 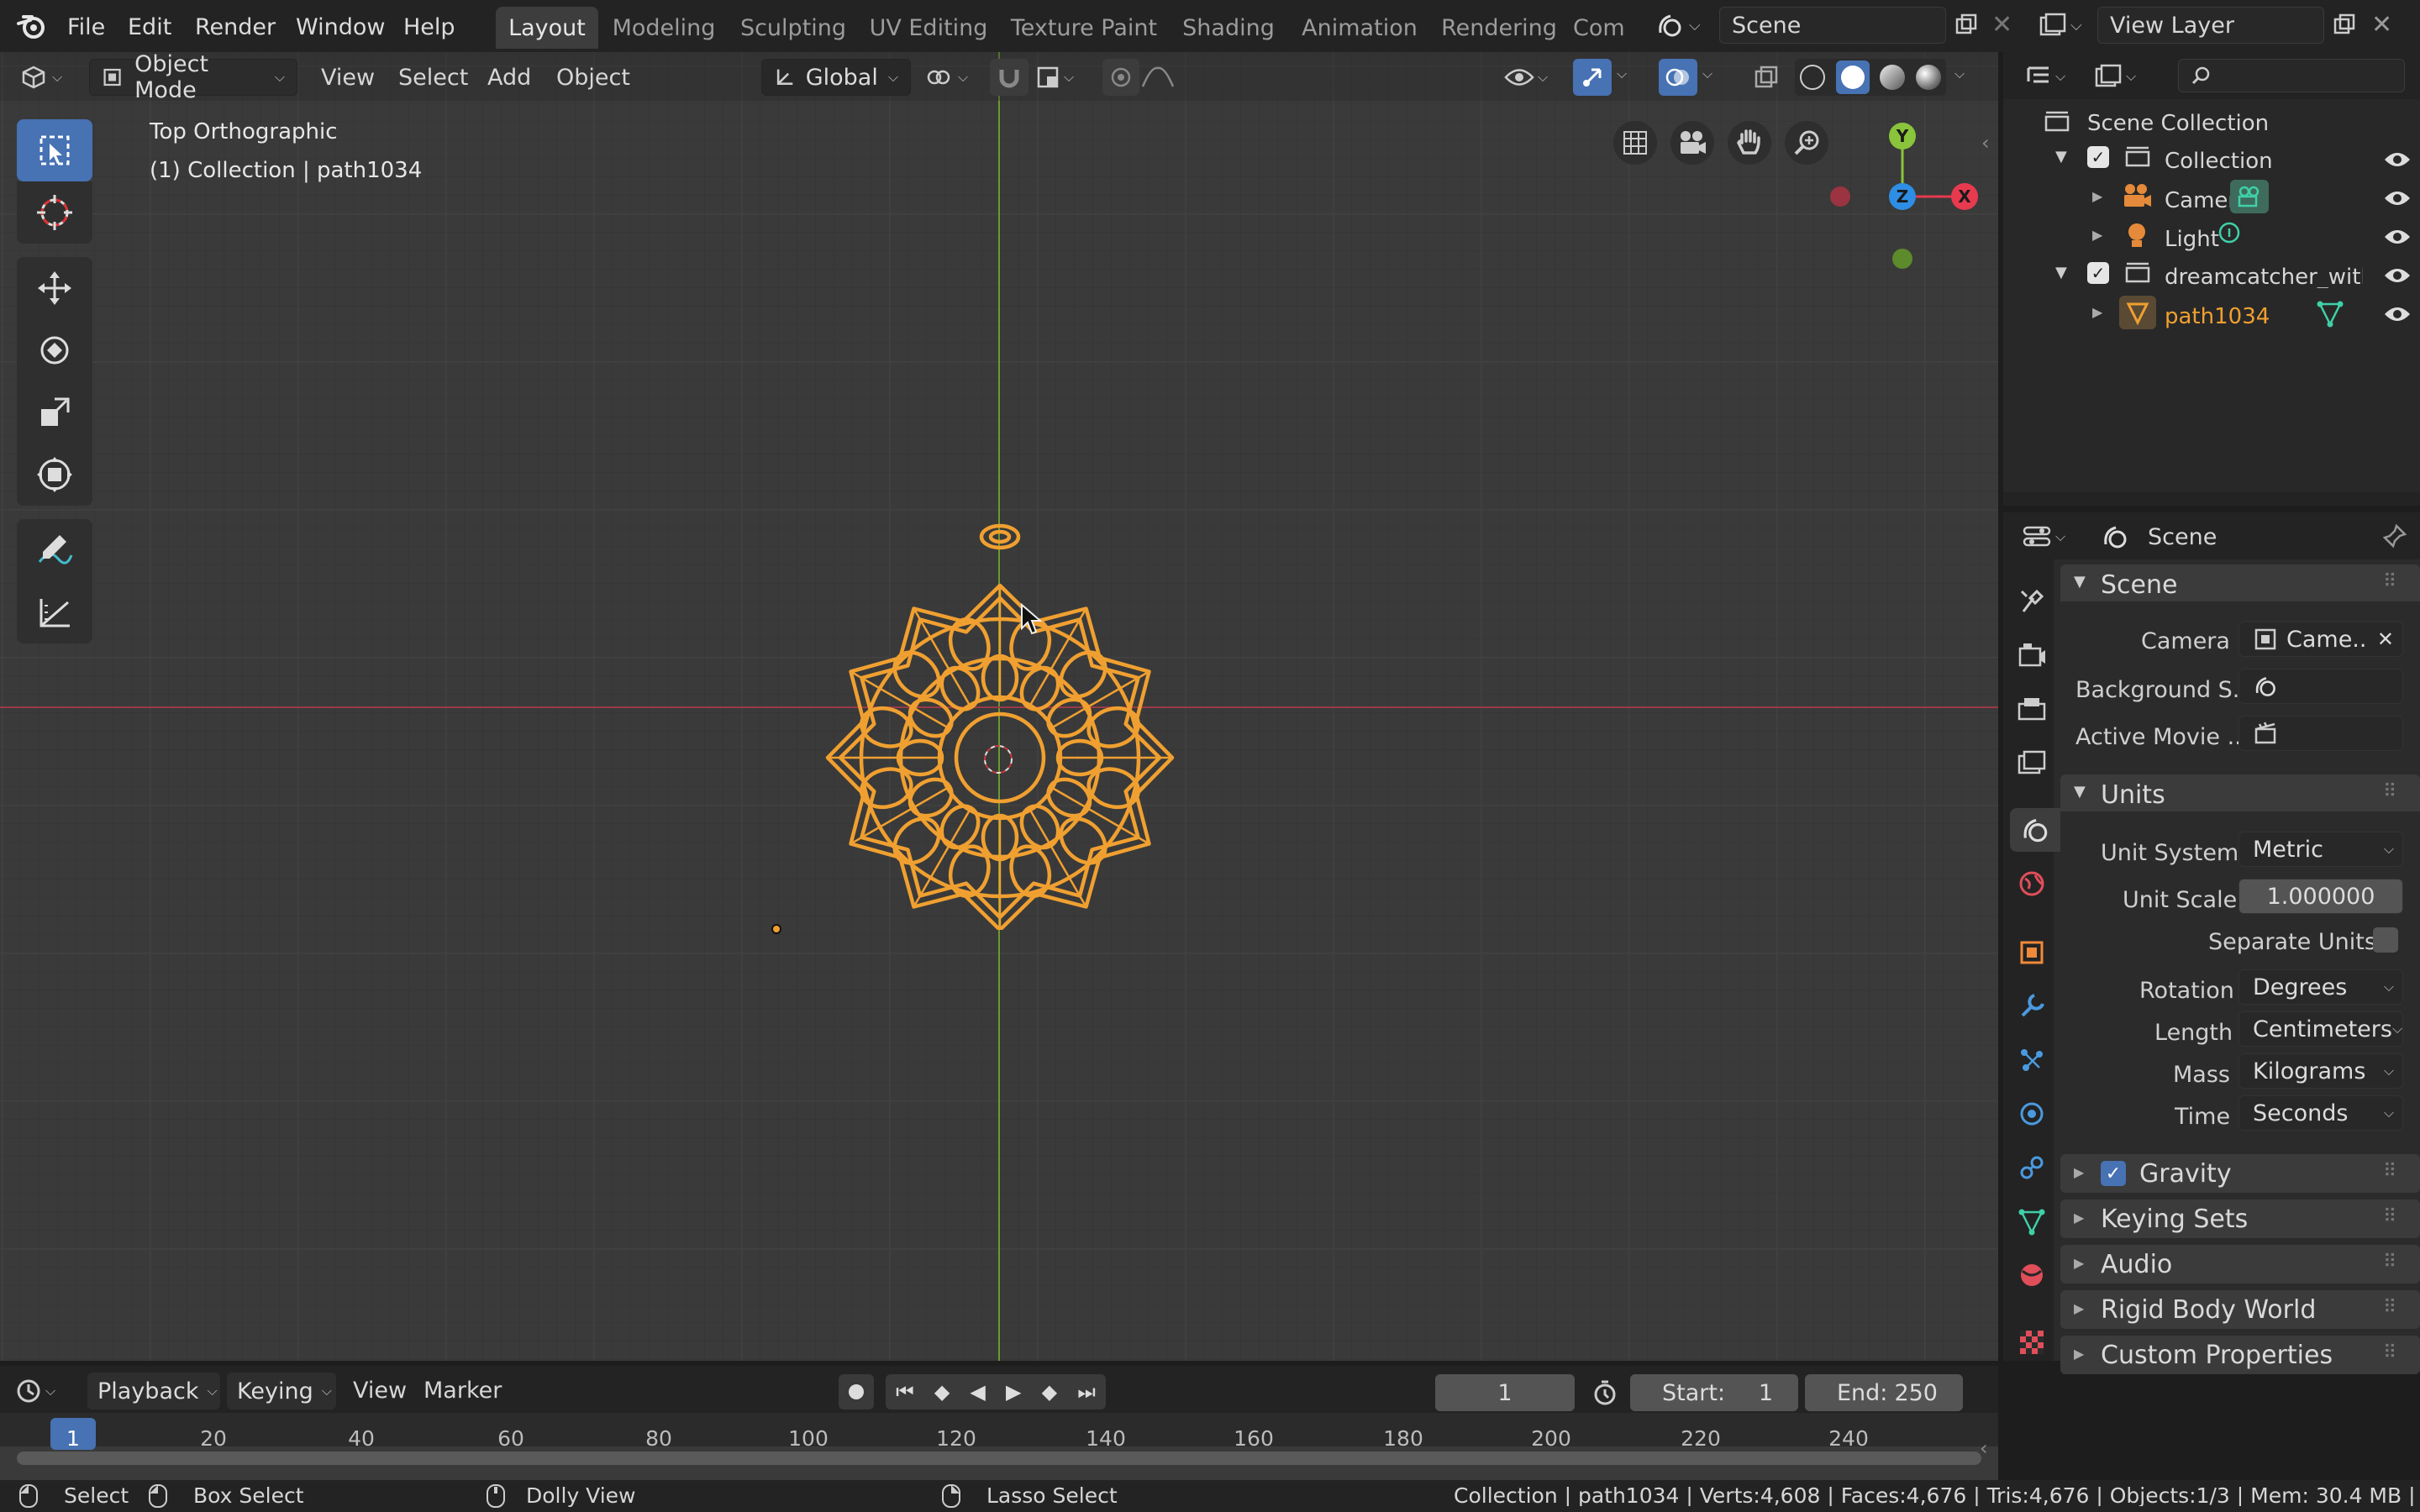 What do you see at coordinates (856, 1392) in the screenshot?
I see `record-button` at bounding box center [856, 1392].